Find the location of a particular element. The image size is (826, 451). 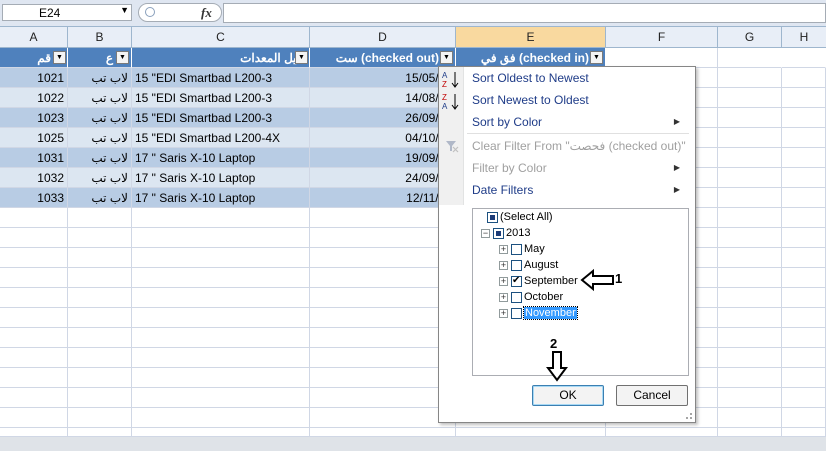

menu-date-filters: Date Filters ▶ is located at coordinates (580, 190).